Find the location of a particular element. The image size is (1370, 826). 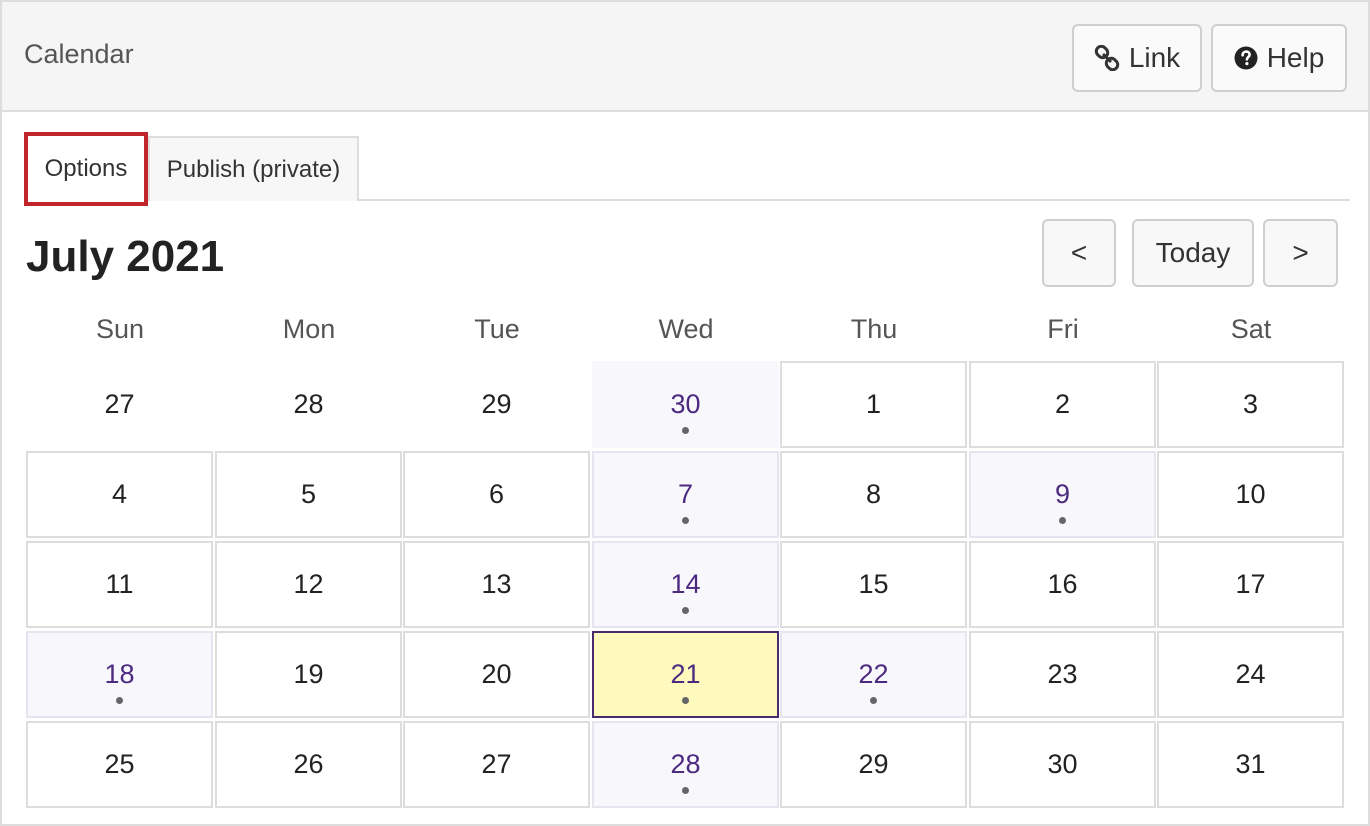

day-number: 15 is located at coordinates (873, 584).